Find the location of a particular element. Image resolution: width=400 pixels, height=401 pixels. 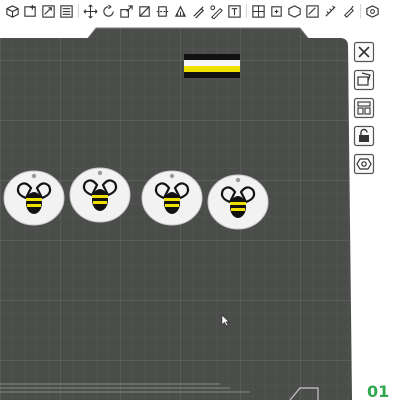

text-tool-icon is located at coordinates (234, 11).